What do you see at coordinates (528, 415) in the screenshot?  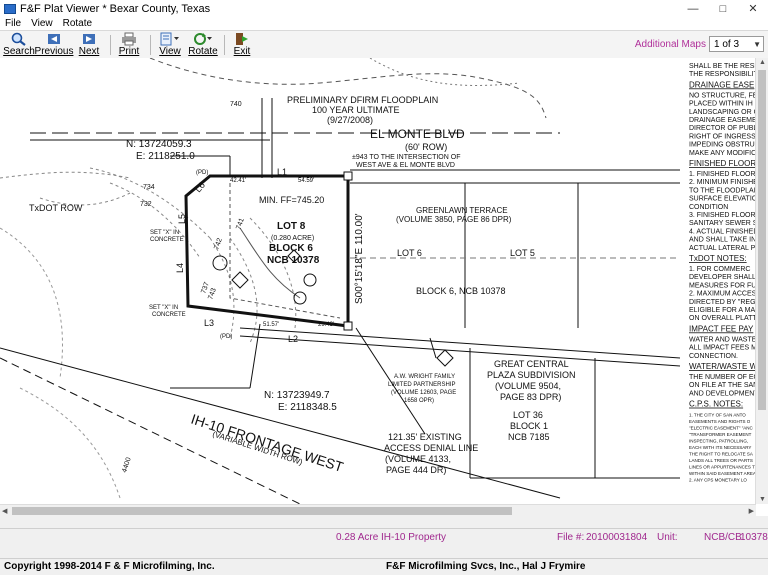 I see `lot36-1: LOT 36` at bounding box center [528, 415].